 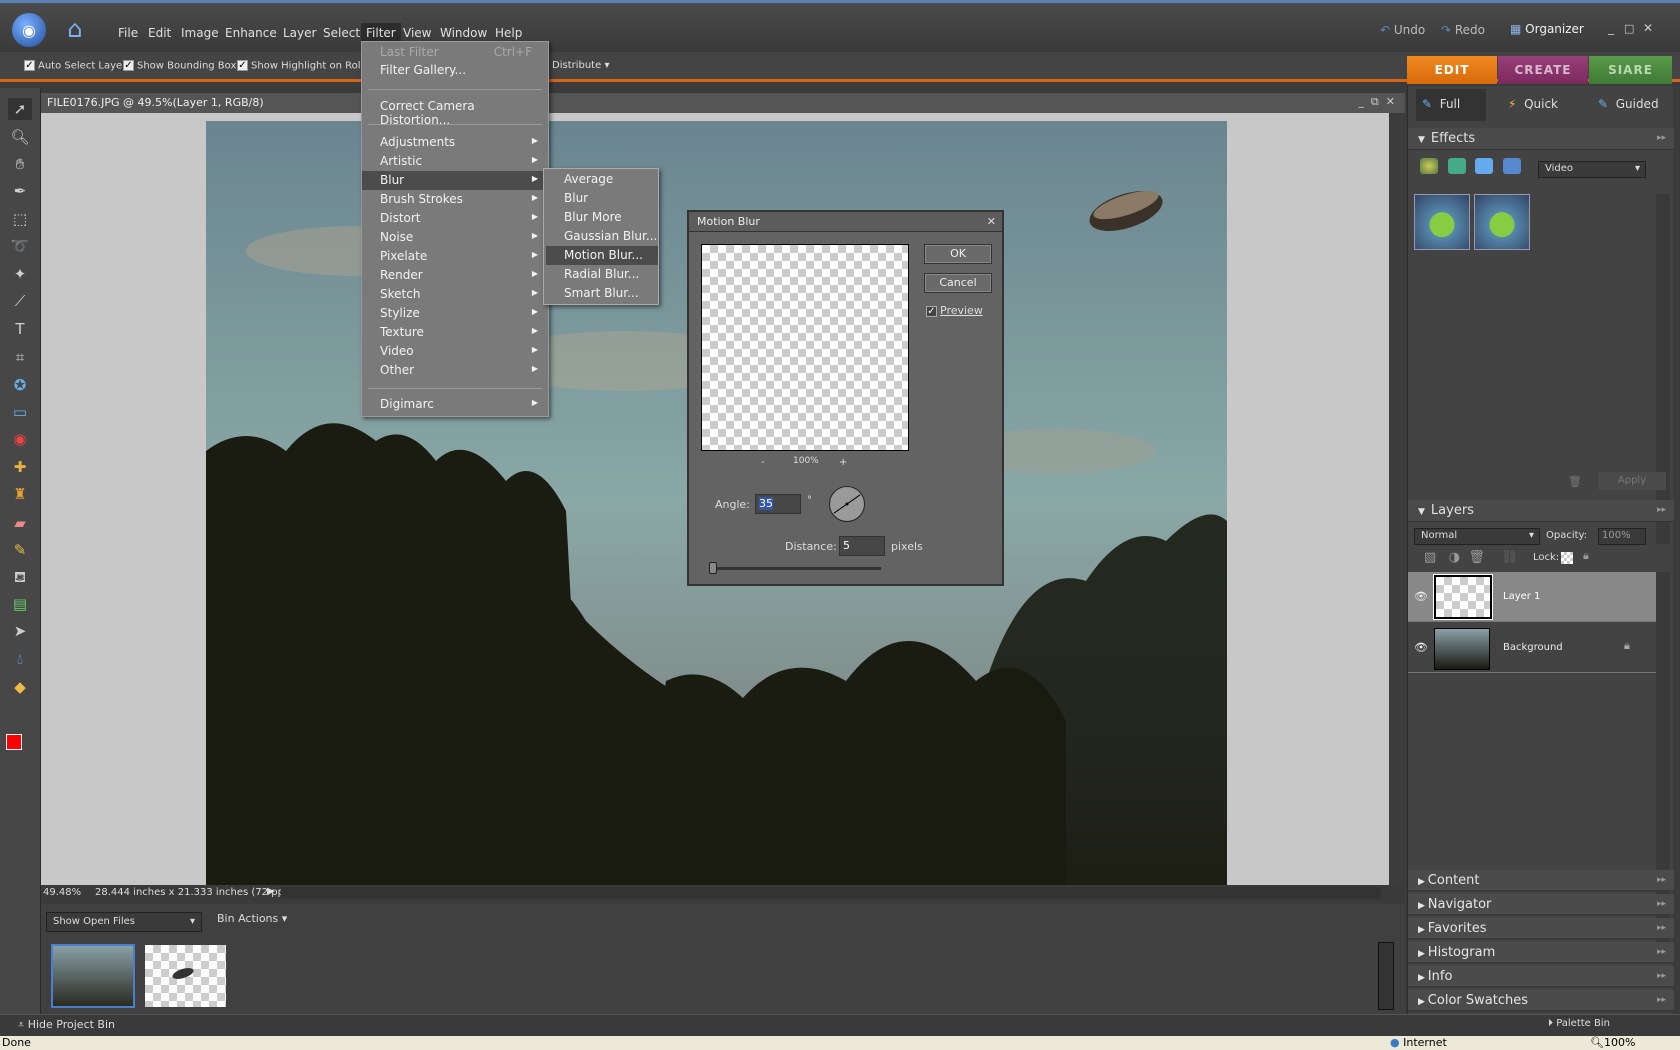 I want to click on move-tool-icon: ➚, so click(x=20, y=109).